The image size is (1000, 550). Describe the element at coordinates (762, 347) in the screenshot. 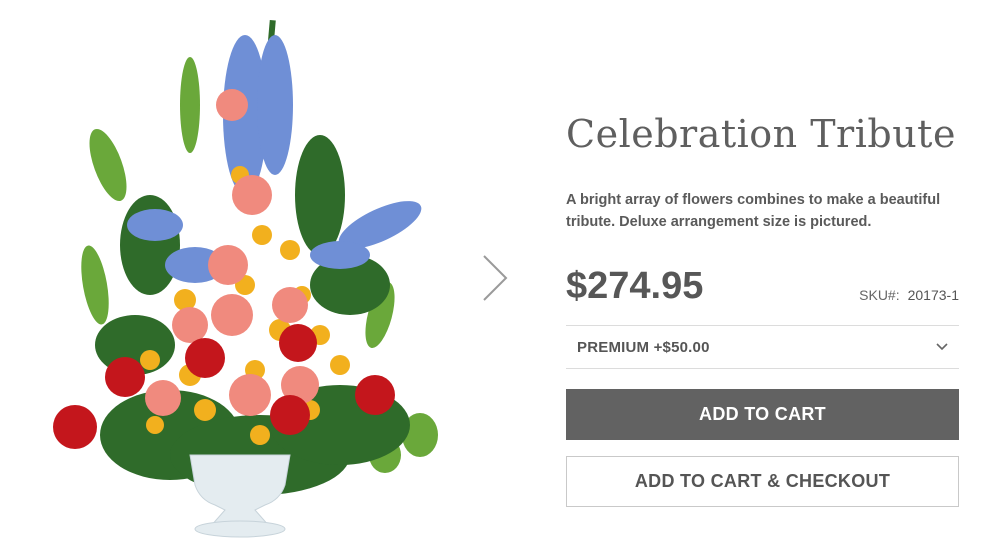

I see `size-option-select: PREMIUM +$50.00` at that location.